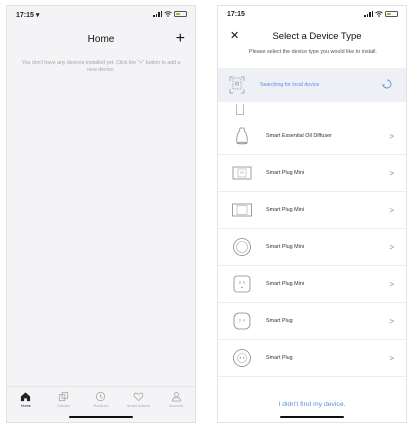  Describe the element at coordinates (242, 210) in the screenshot. I see `plug-mini-wide-icon` at that location.